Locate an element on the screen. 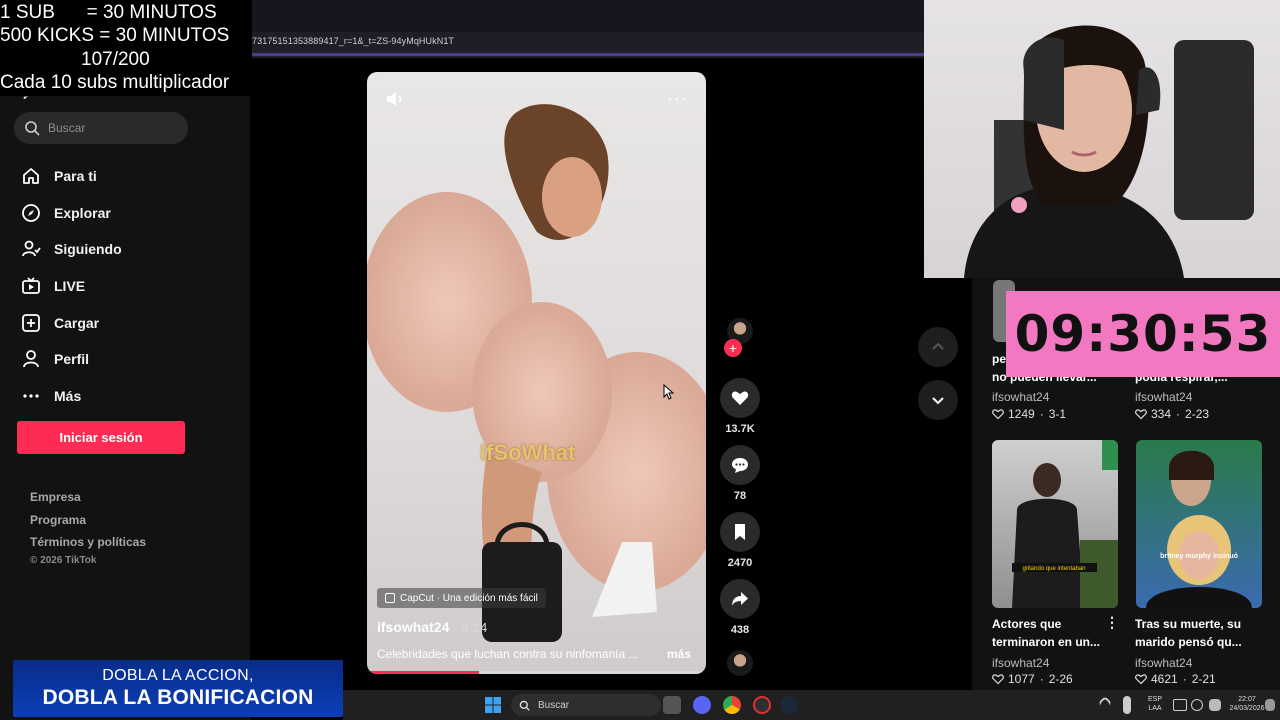 This screenshot has width=1280, height=720. view-count: 334 is located at coordinates (1161, 414).